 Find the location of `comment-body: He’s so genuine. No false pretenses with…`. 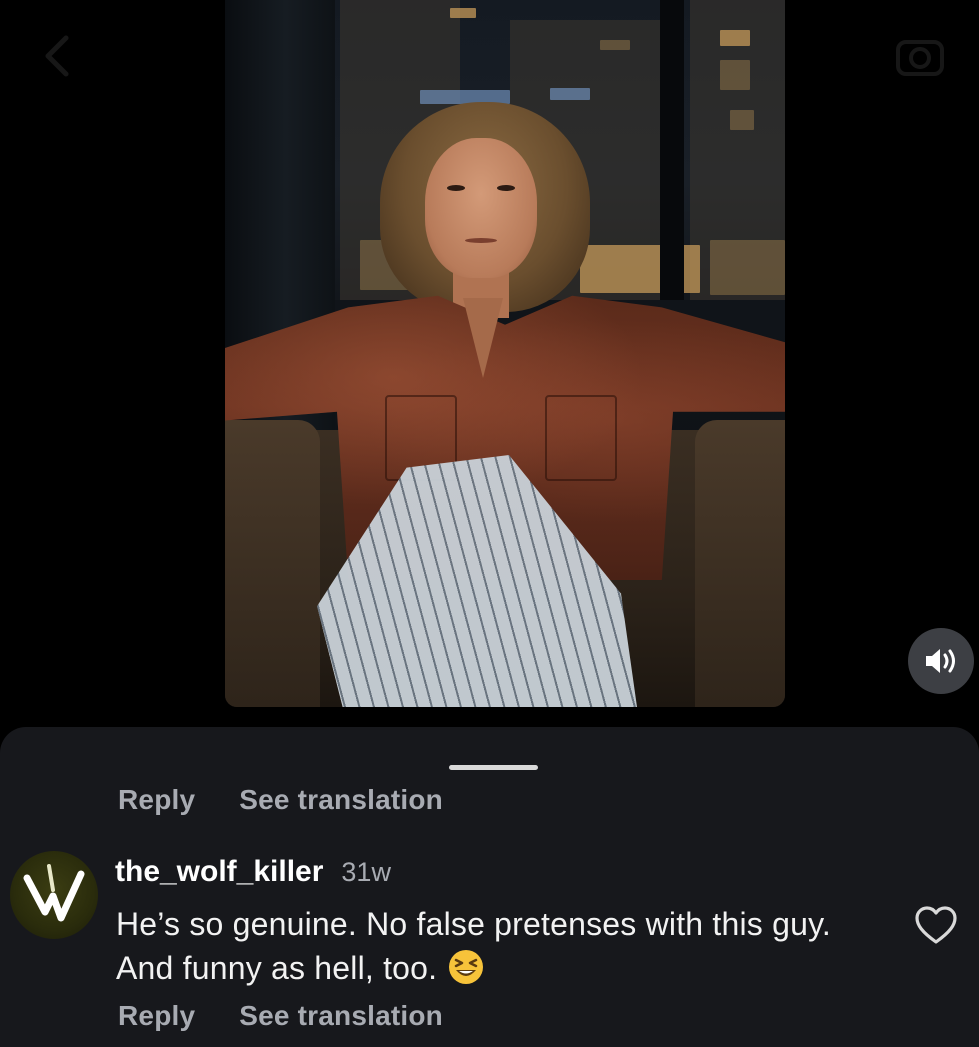

comment-body: He’s so genuine. No false pretenses with… is located at coordinates (476, 949).